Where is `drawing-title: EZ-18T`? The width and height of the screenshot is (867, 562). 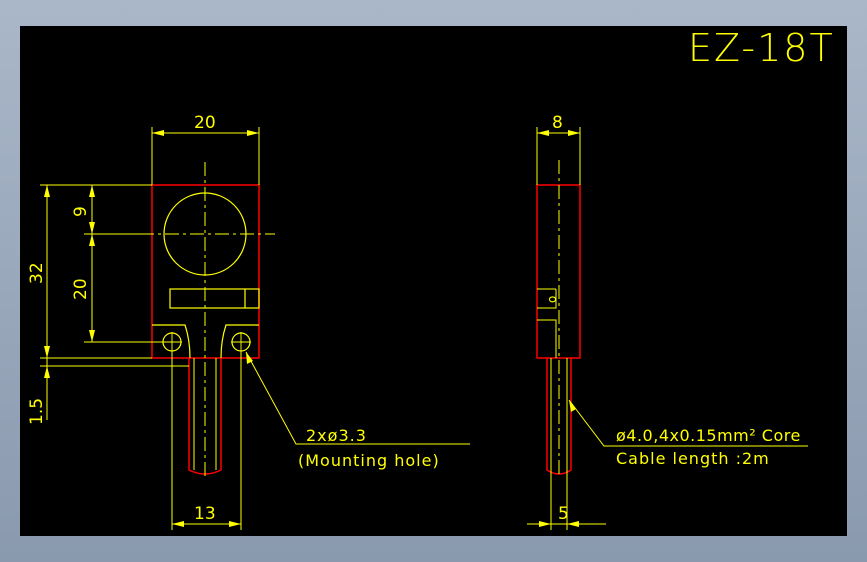
drawing-title: EZ-18T is located at coordinates (761, 48).